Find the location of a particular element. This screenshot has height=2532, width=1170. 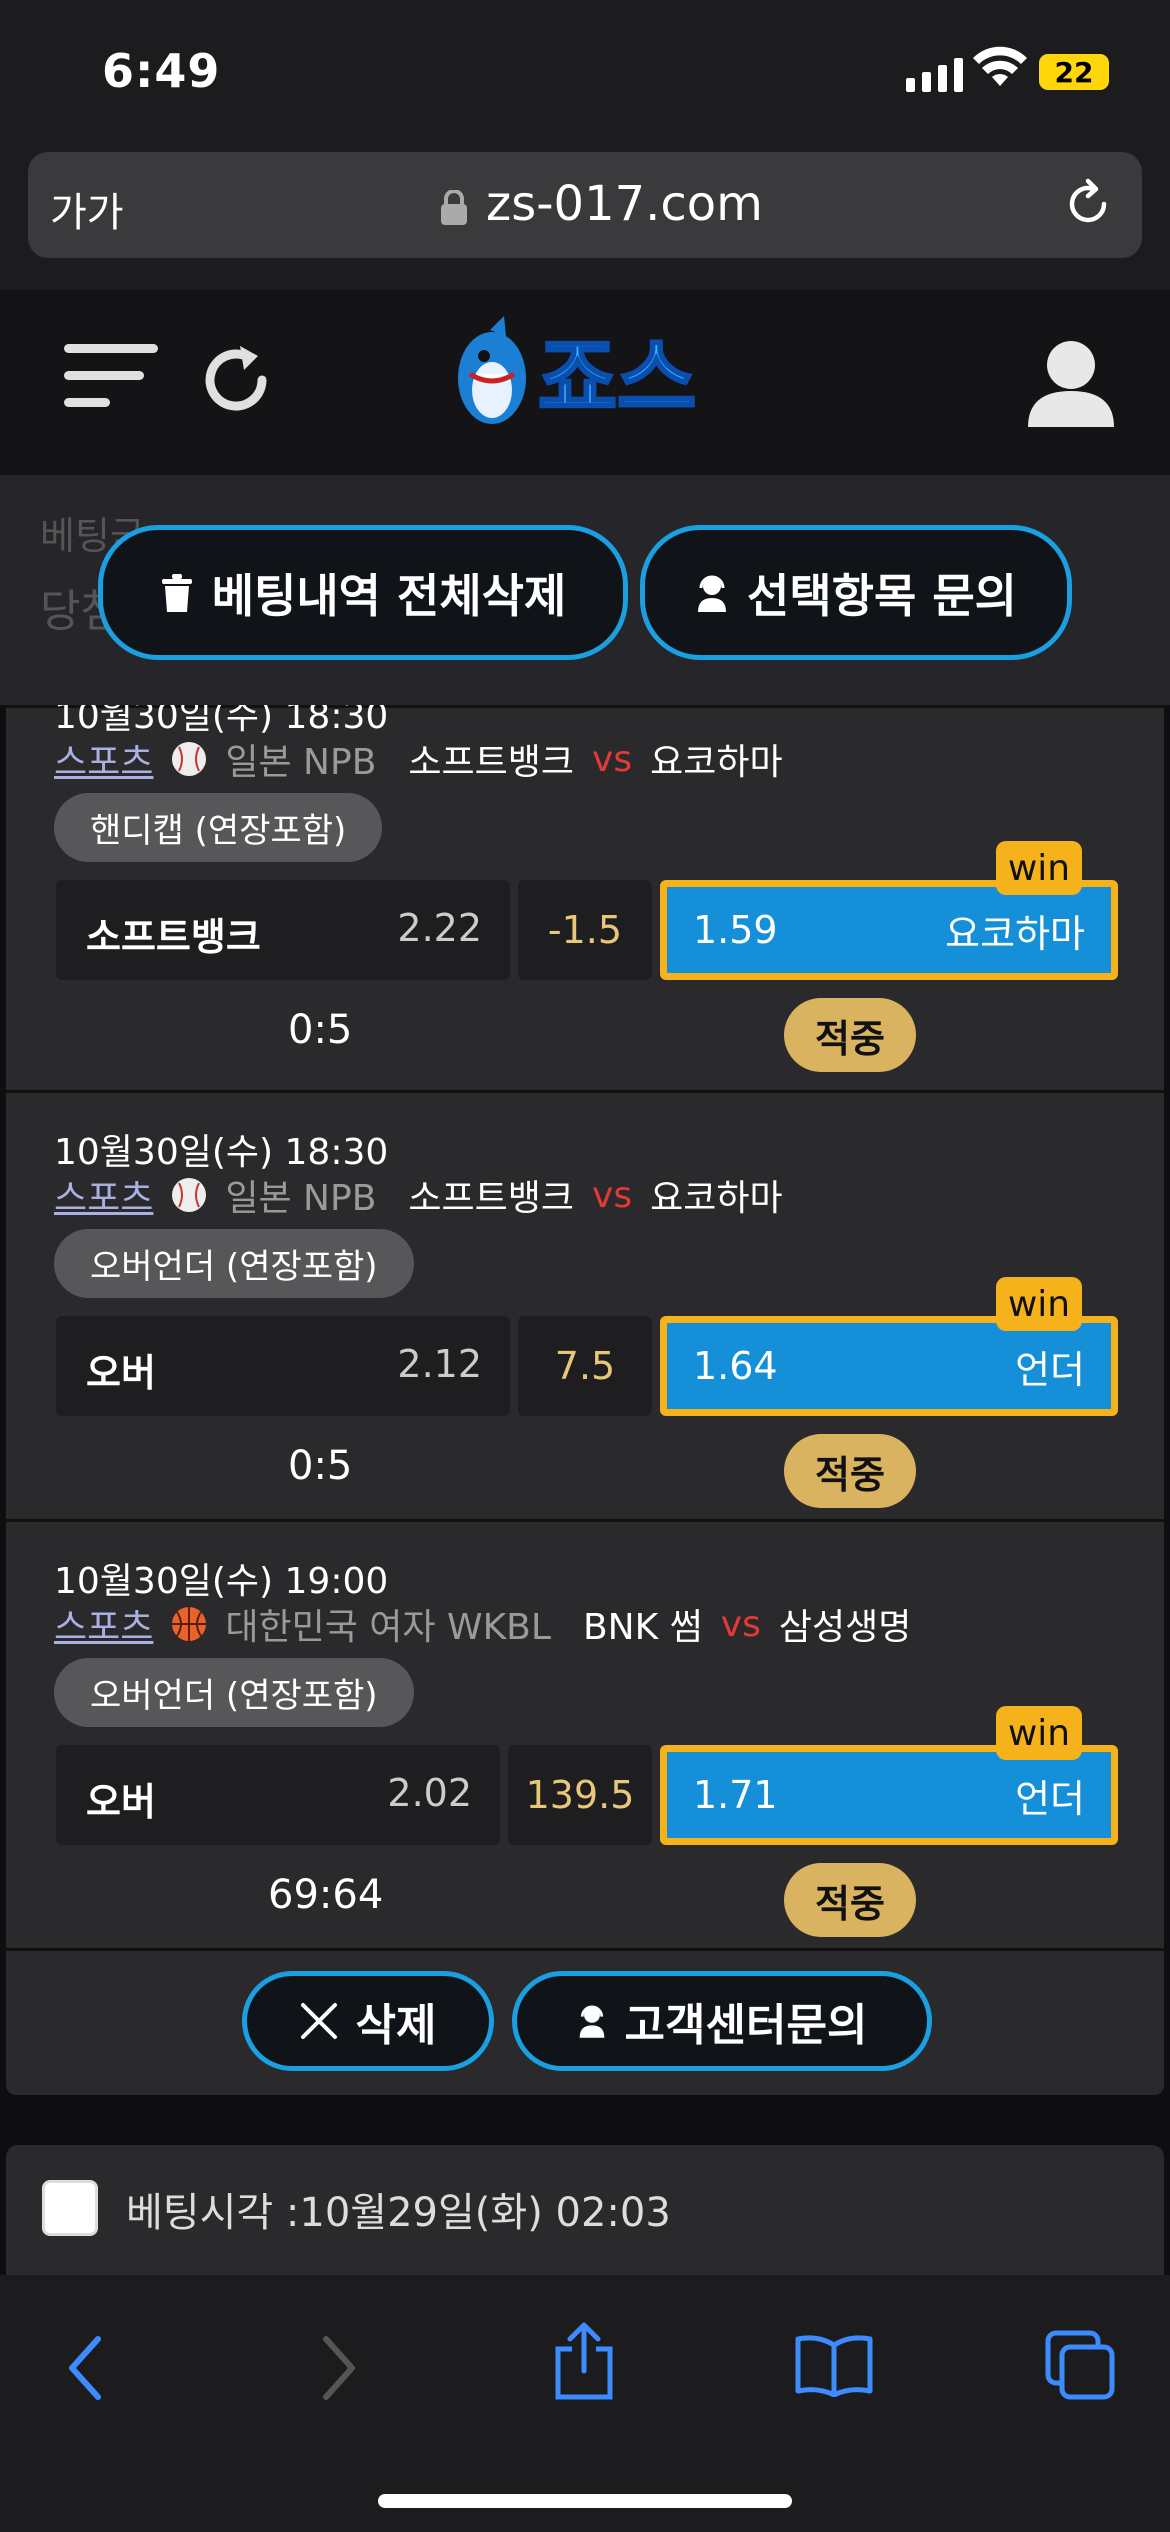

customer-center-button: 고객센터문의 is located at coordinates (722, 2021).